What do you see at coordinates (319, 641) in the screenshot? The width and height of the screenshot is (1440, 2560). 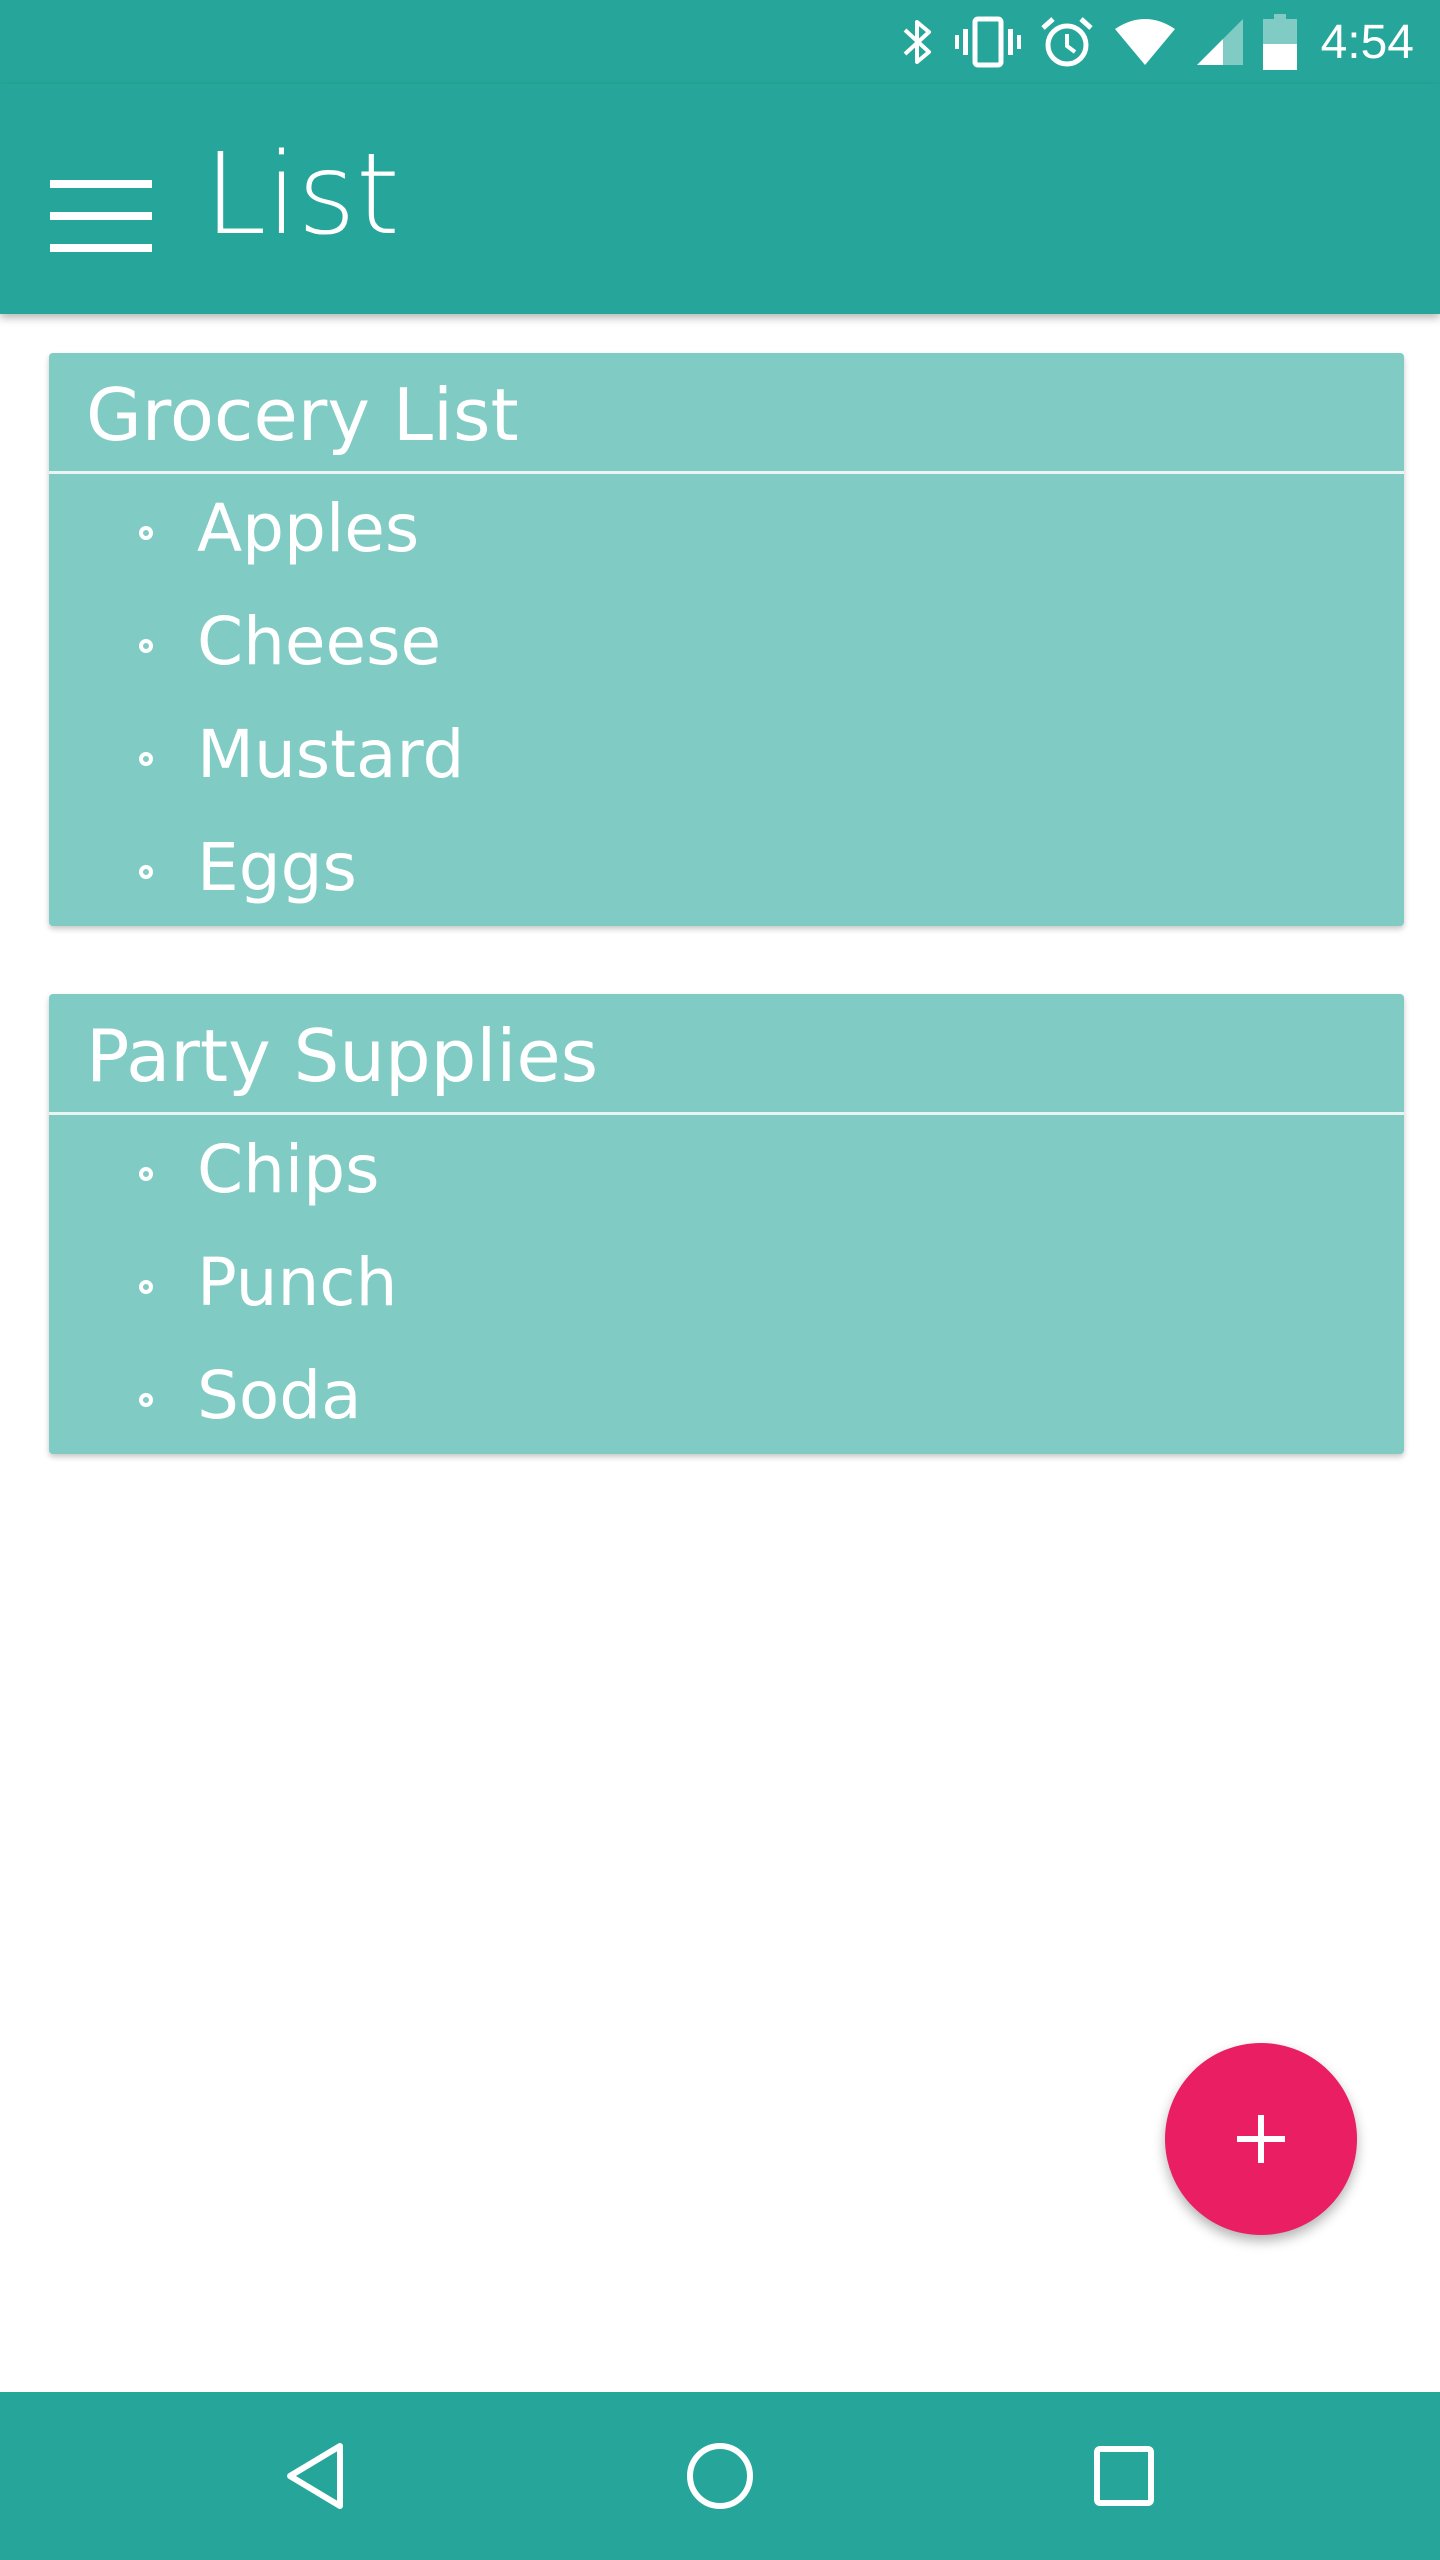 I see `item-label: Cheese` at bounding box center [319, 641].